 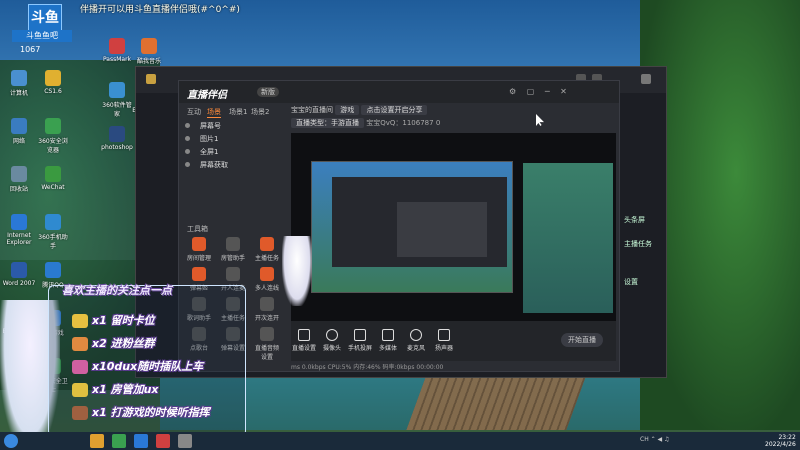 I want to click on desktop-icon-label: photoshop, so click(x=117, y=147).